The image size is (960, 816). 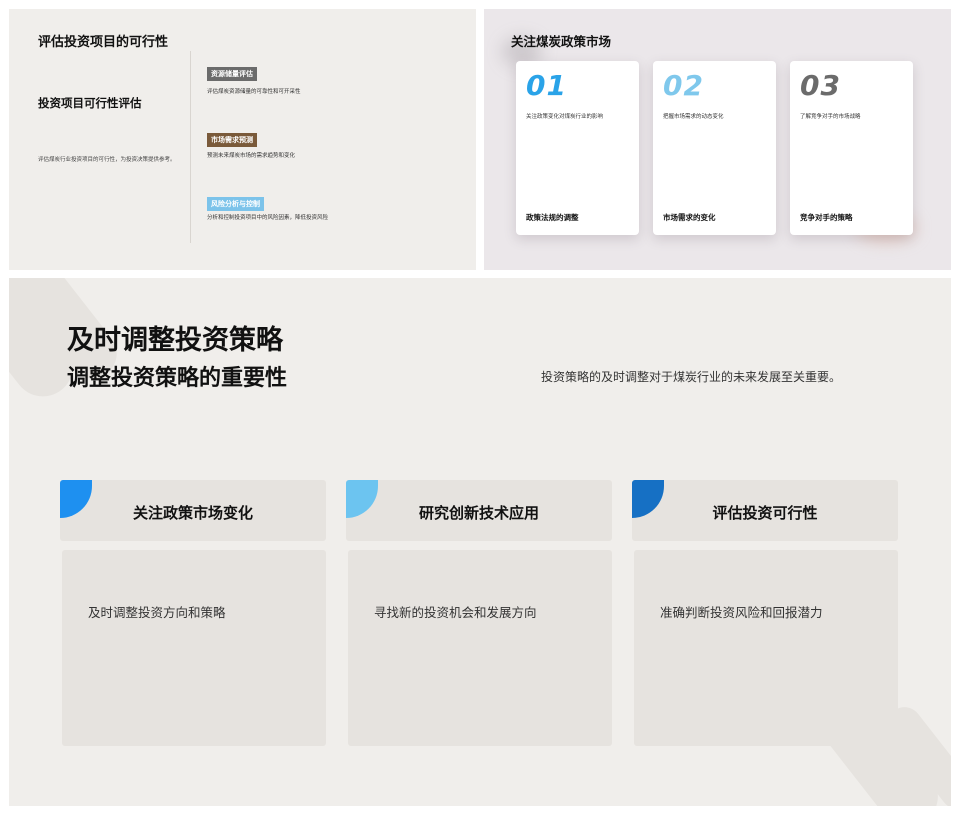 I want to click on slide1-title: 评估投资项目的可行性, so click(x=103, y=42).